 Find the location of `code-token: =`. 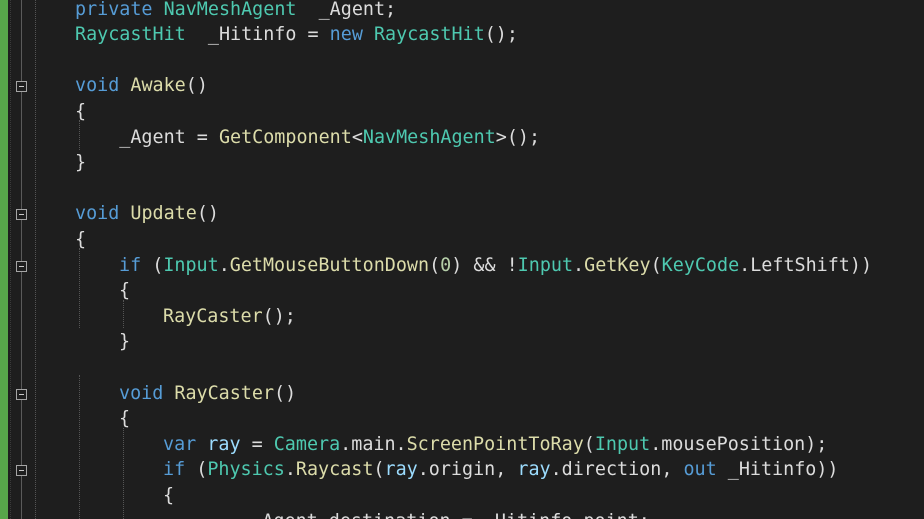

code-token: = is located at coordinates (257, 444).